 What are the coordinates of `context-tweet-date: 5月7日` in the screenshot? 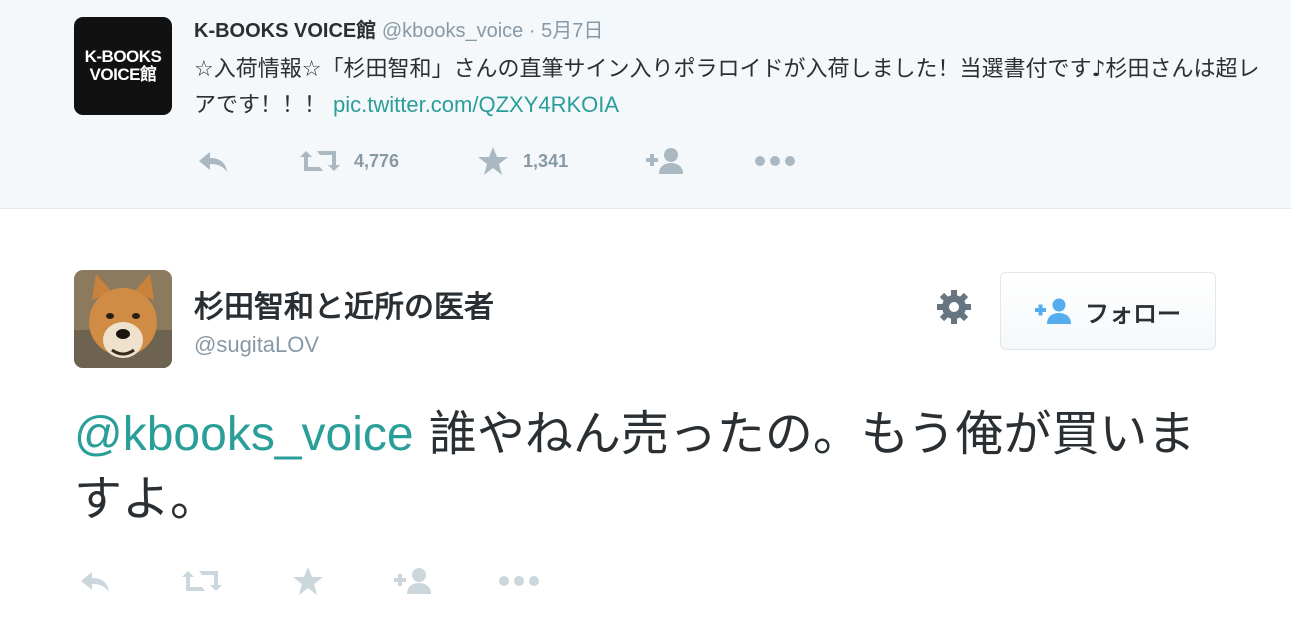 It's located at (572, 31).